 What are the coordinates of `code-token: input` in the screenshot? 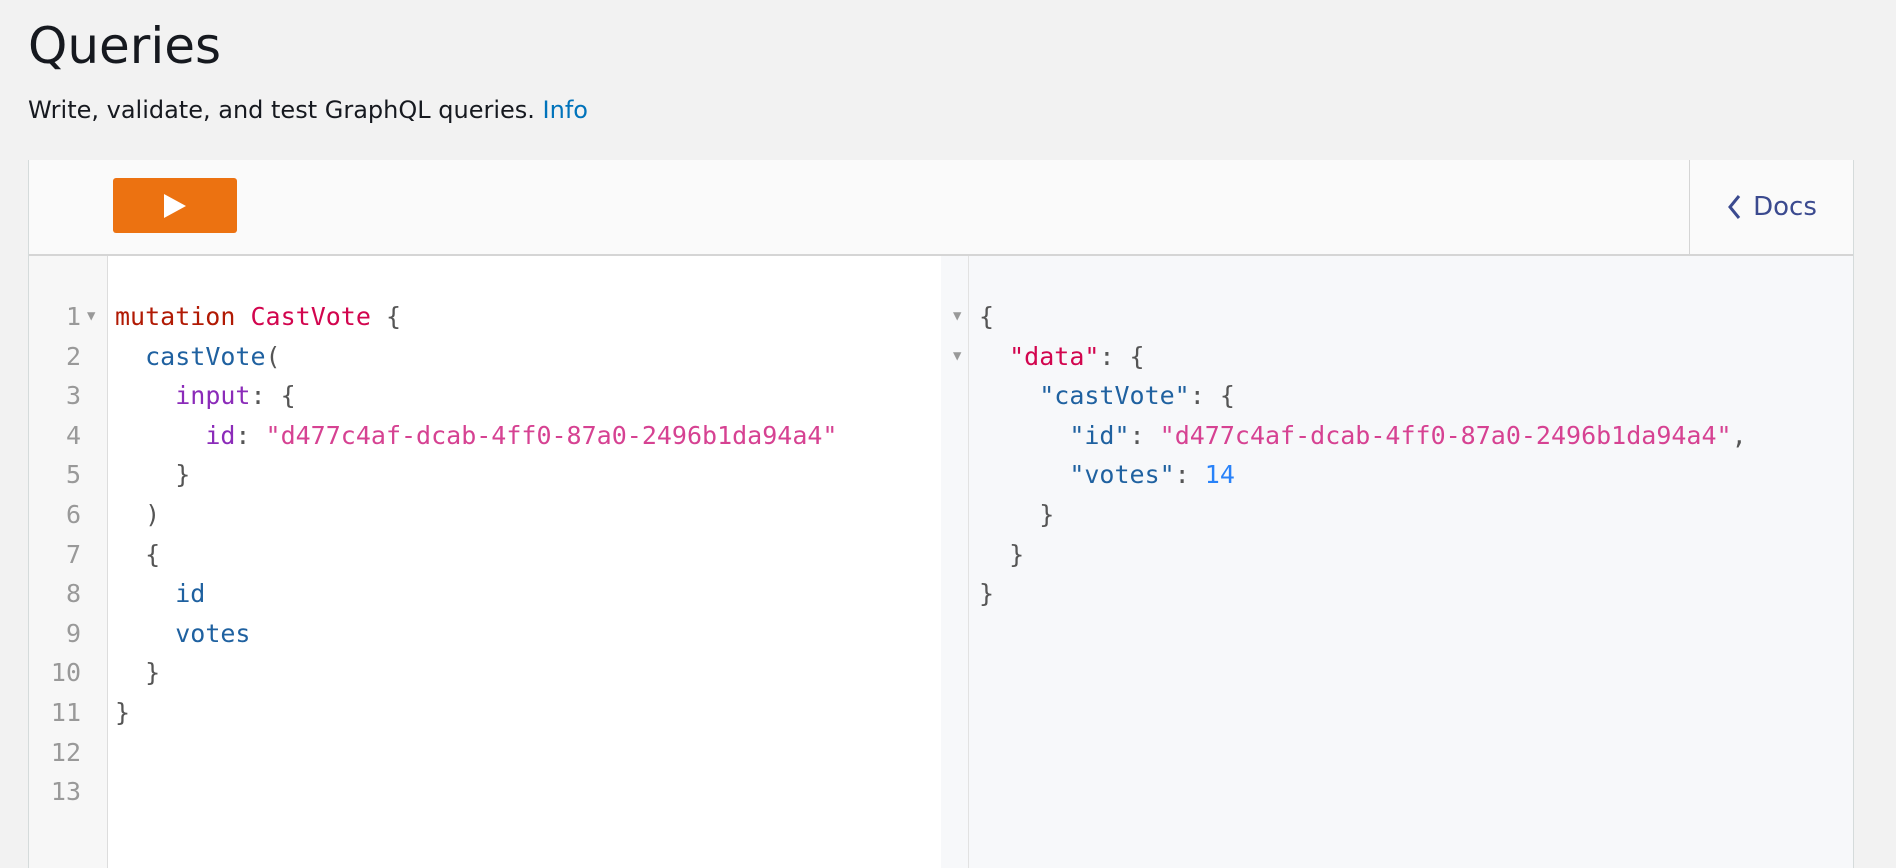 It's located at (213, 396).